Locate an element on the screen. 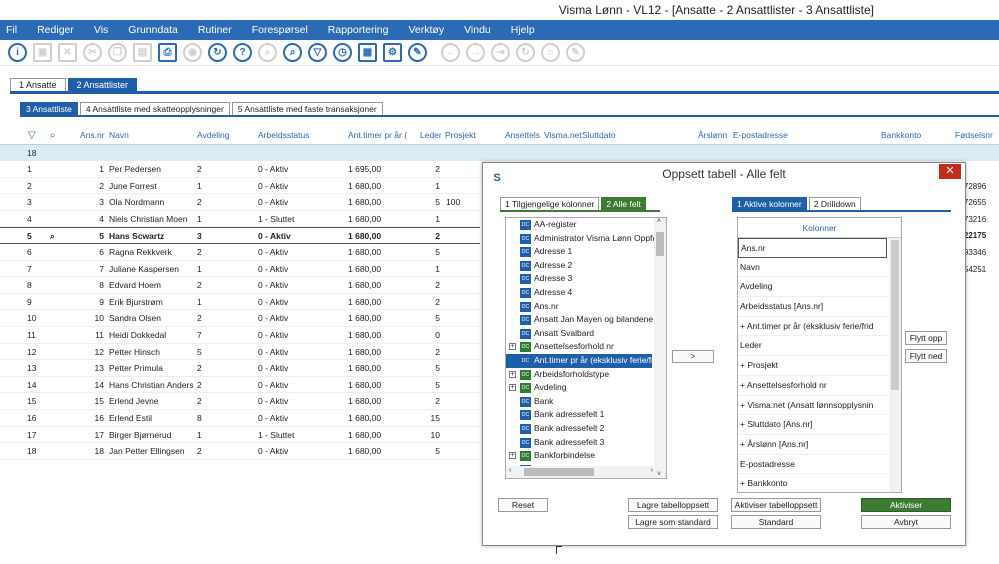  col-ansnr: Ans.nr is located at coordinates (92, 135).